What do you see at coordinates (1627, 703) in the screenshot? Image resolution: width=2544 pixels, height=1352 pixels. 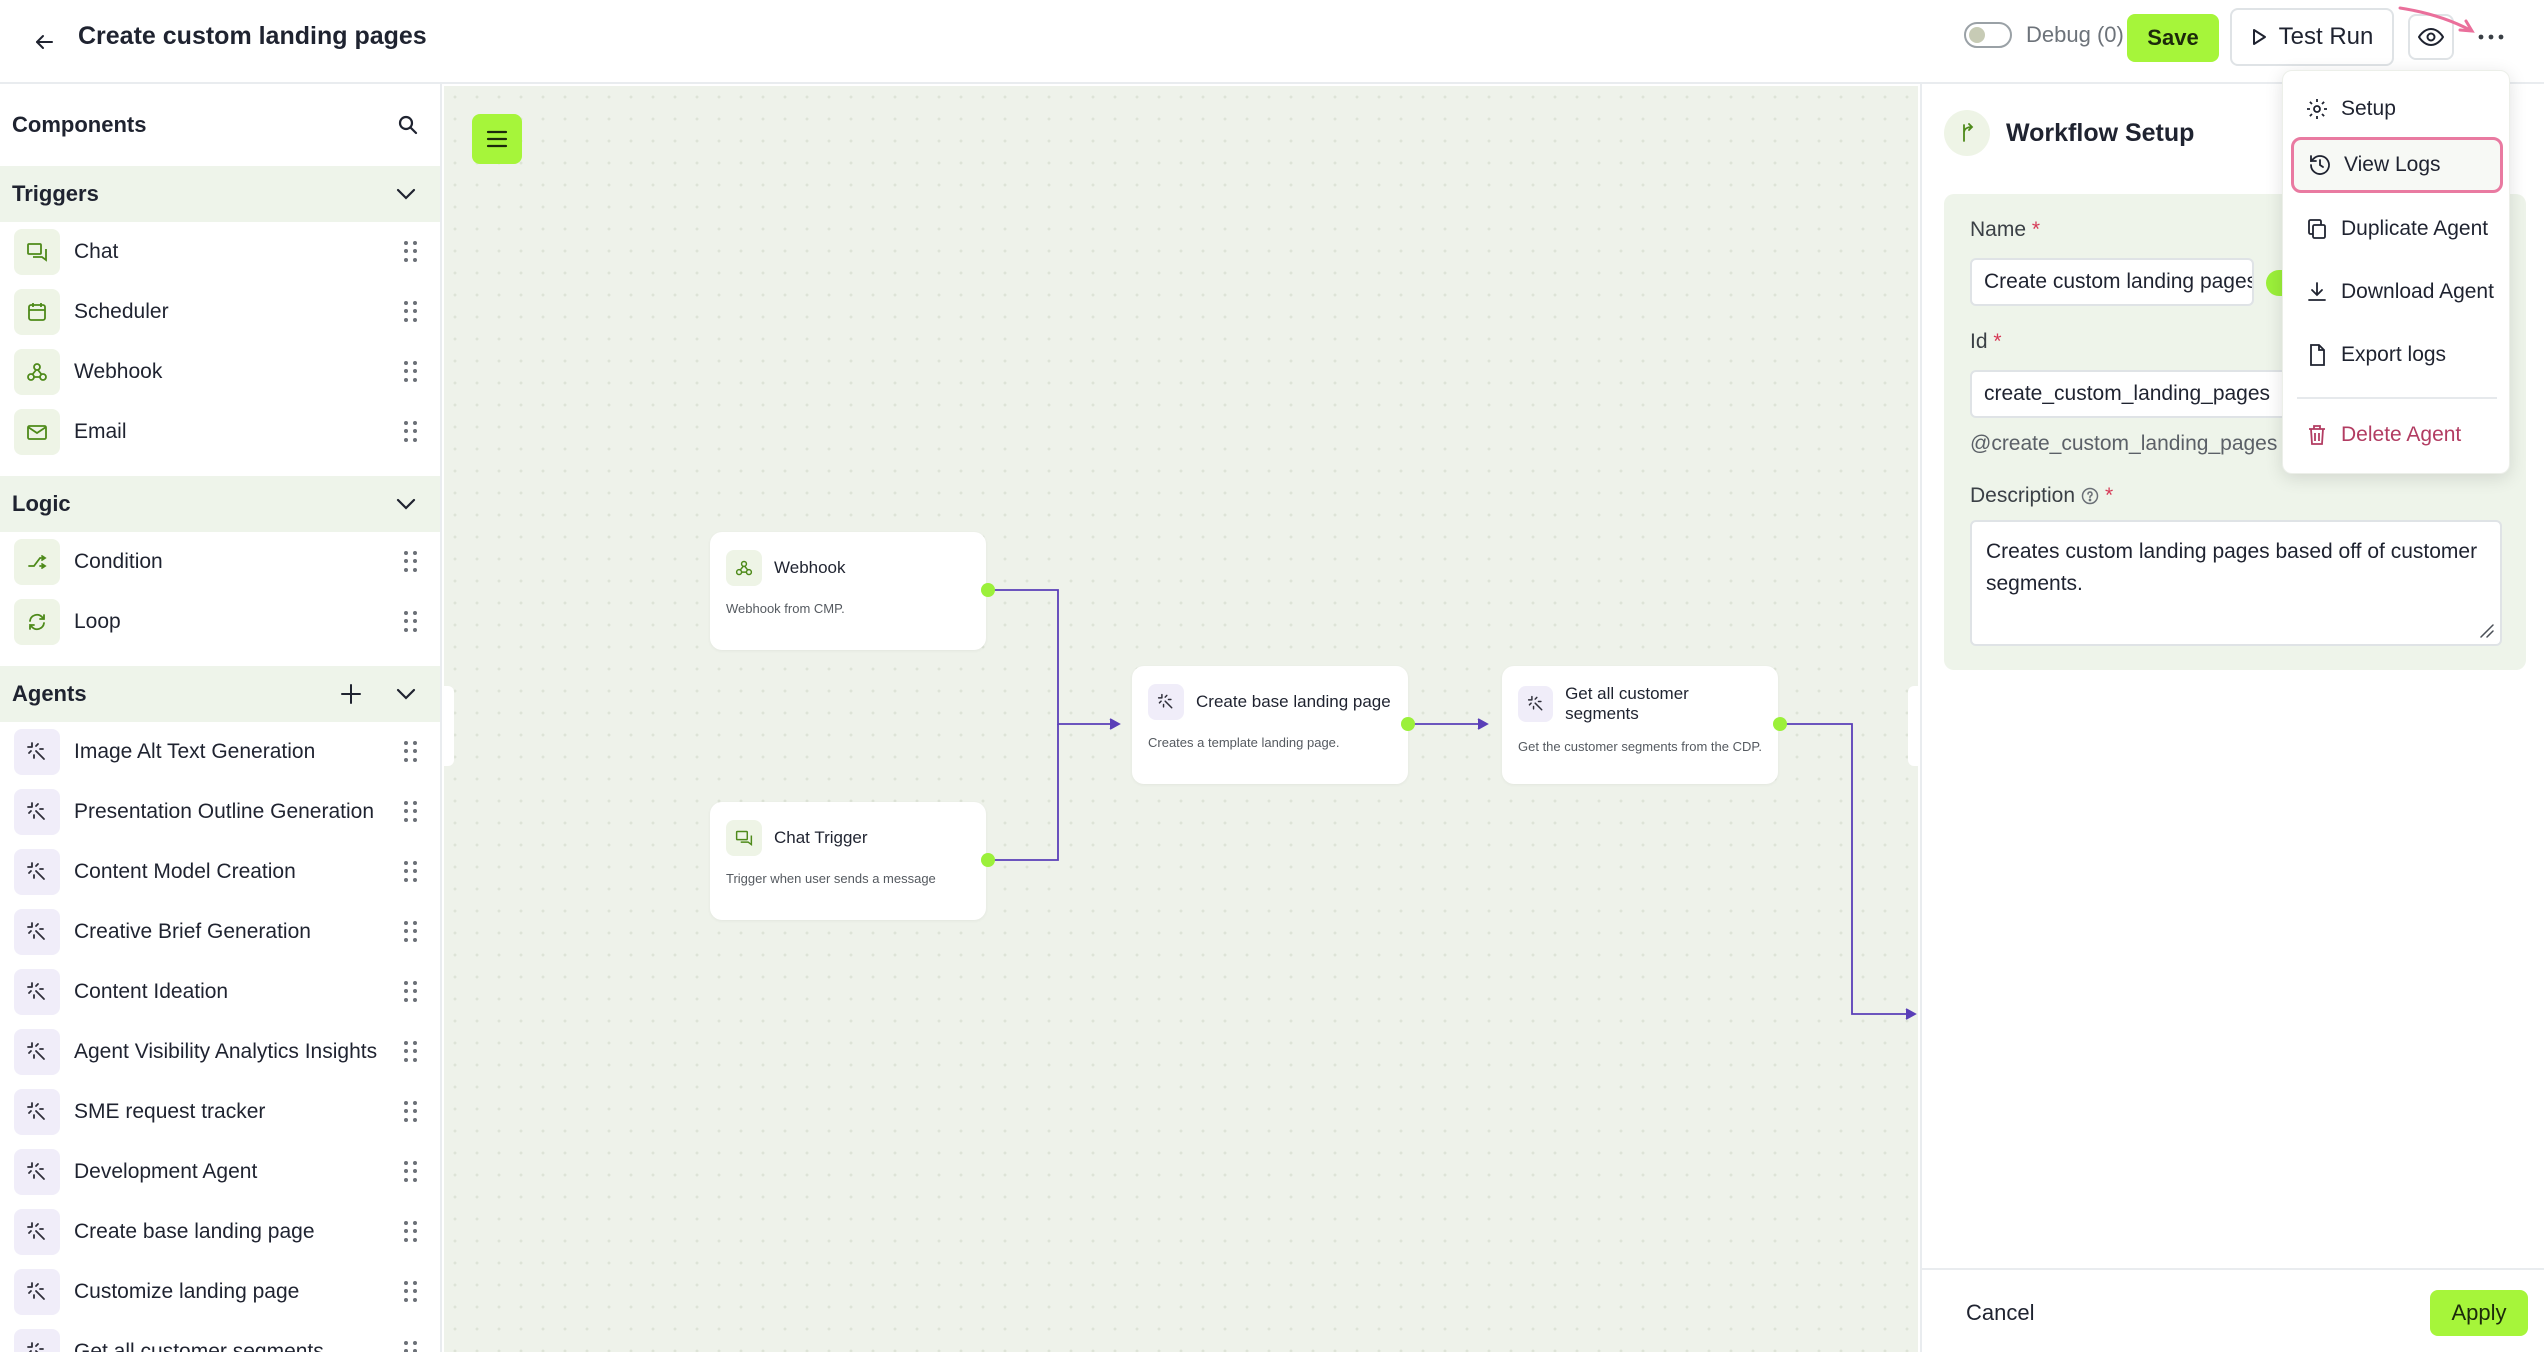 I see `node-title: Get all customer segments` at bounding box center [1627, 703].